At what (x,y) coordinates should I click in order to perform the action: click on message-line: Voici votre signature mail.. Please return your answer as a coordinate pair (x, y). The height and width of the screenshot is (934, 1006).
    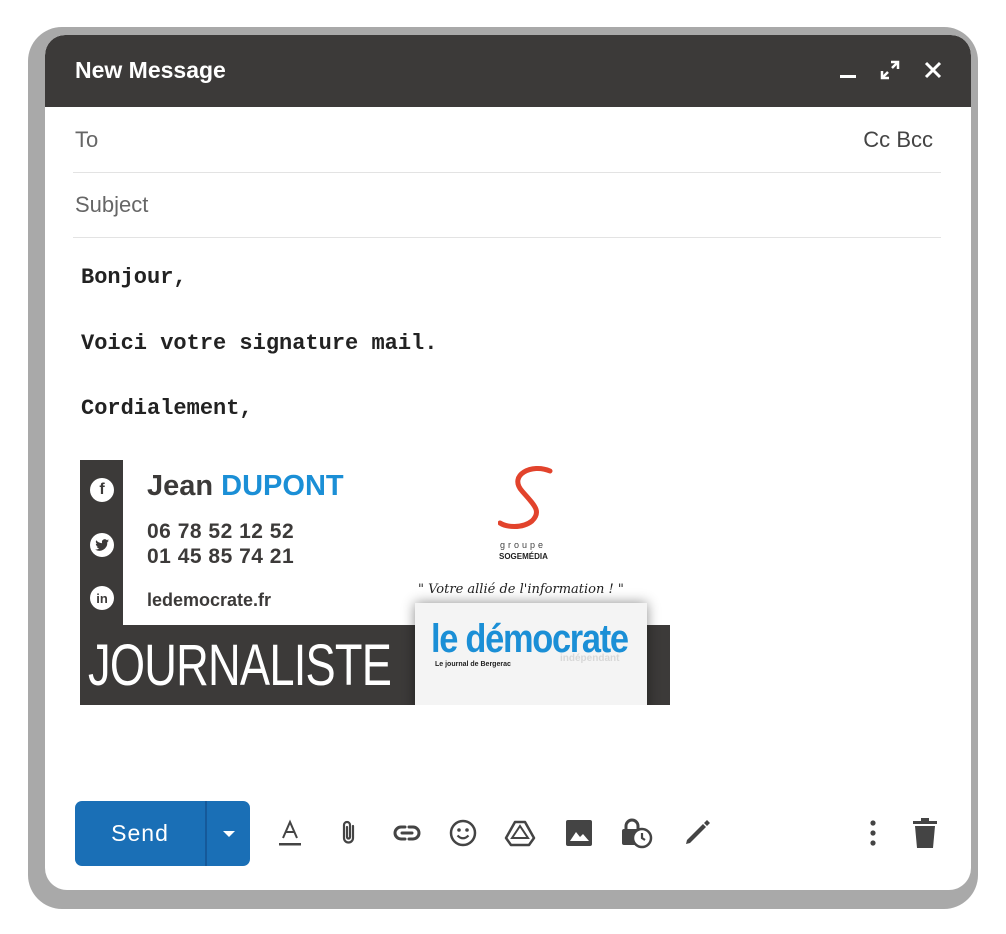
    Looking at the image, I should click on (259, 343).